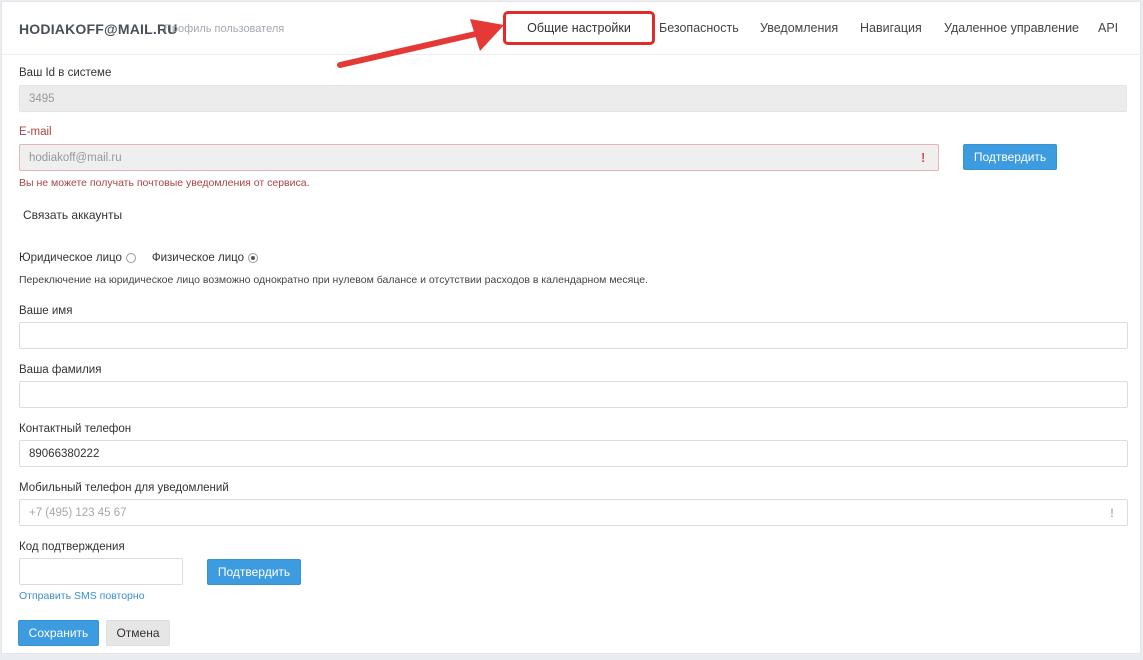 Image resolution: width=1143 pixels, height=660 pixels. What do you see at coordinates (65, 73) in the screenshot?
I see `user-id-label: Ваш Id в системе` at bounding box center [65, 73].